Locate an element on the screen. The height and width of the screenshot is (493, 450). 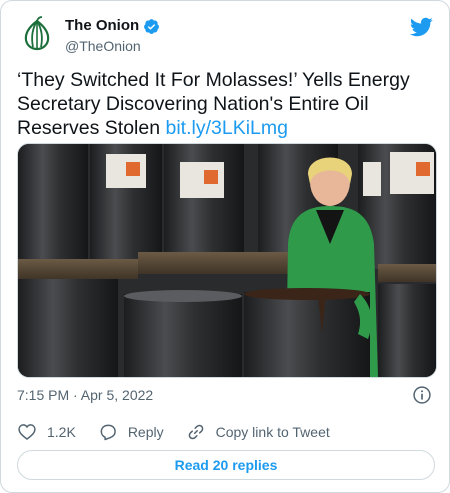
author-display-name: The Onion is located at coordinates (112, 26).